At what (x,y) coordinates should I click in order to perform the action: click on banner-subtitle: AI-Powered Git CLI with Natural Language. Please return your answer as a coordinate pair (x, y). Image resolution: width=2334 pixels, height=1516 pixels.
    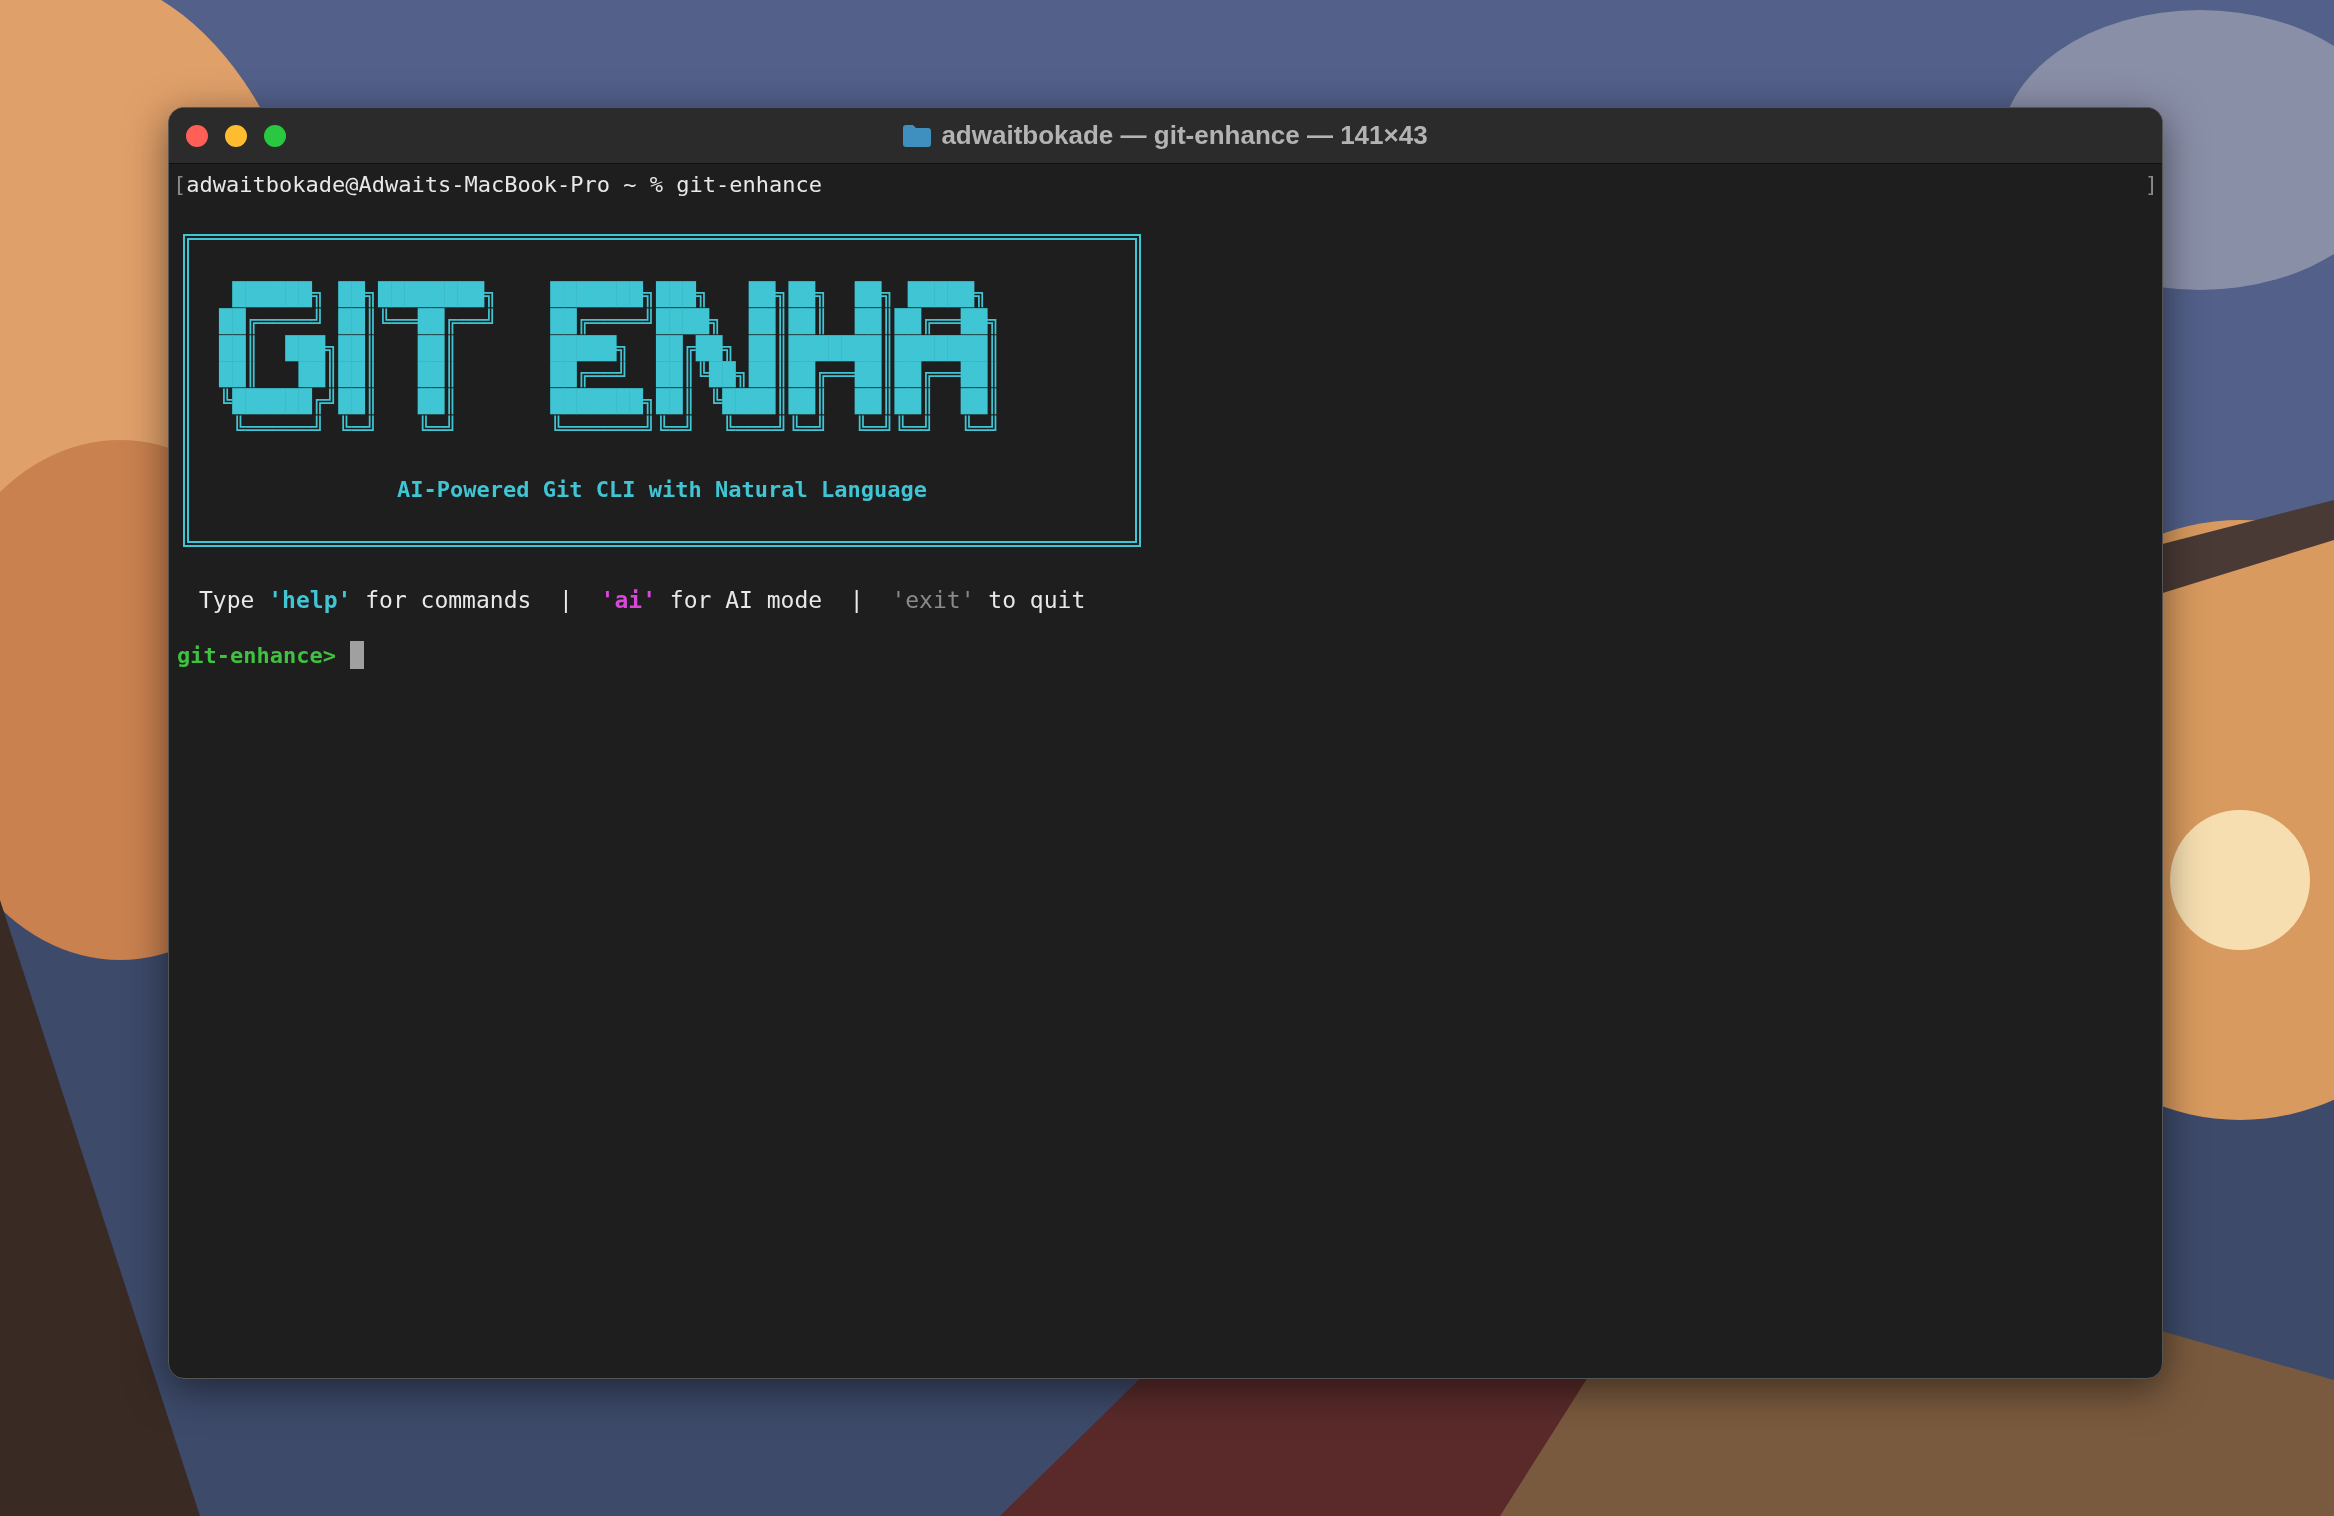
    Looking at the image, I should click on (662, 489).